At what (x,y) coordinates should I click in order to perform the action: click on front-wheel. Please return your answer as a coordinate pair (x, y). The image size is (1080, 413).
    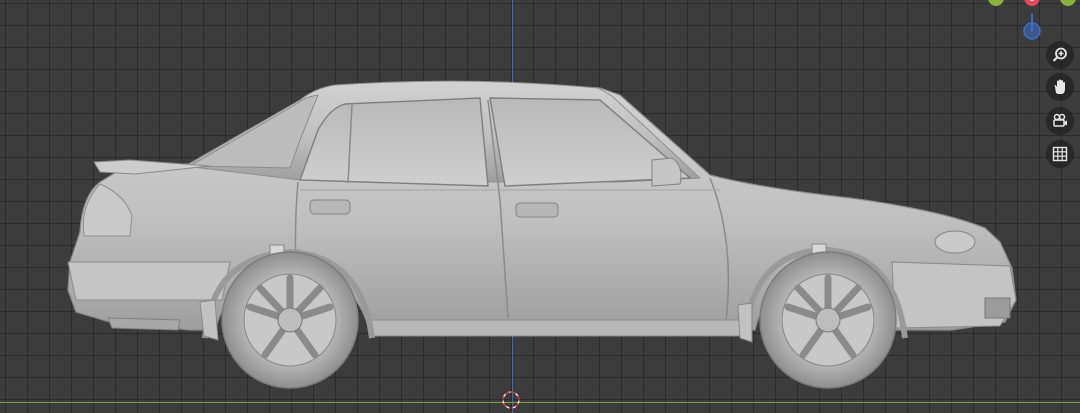
    Looking at the image, I should click on (828, 320).